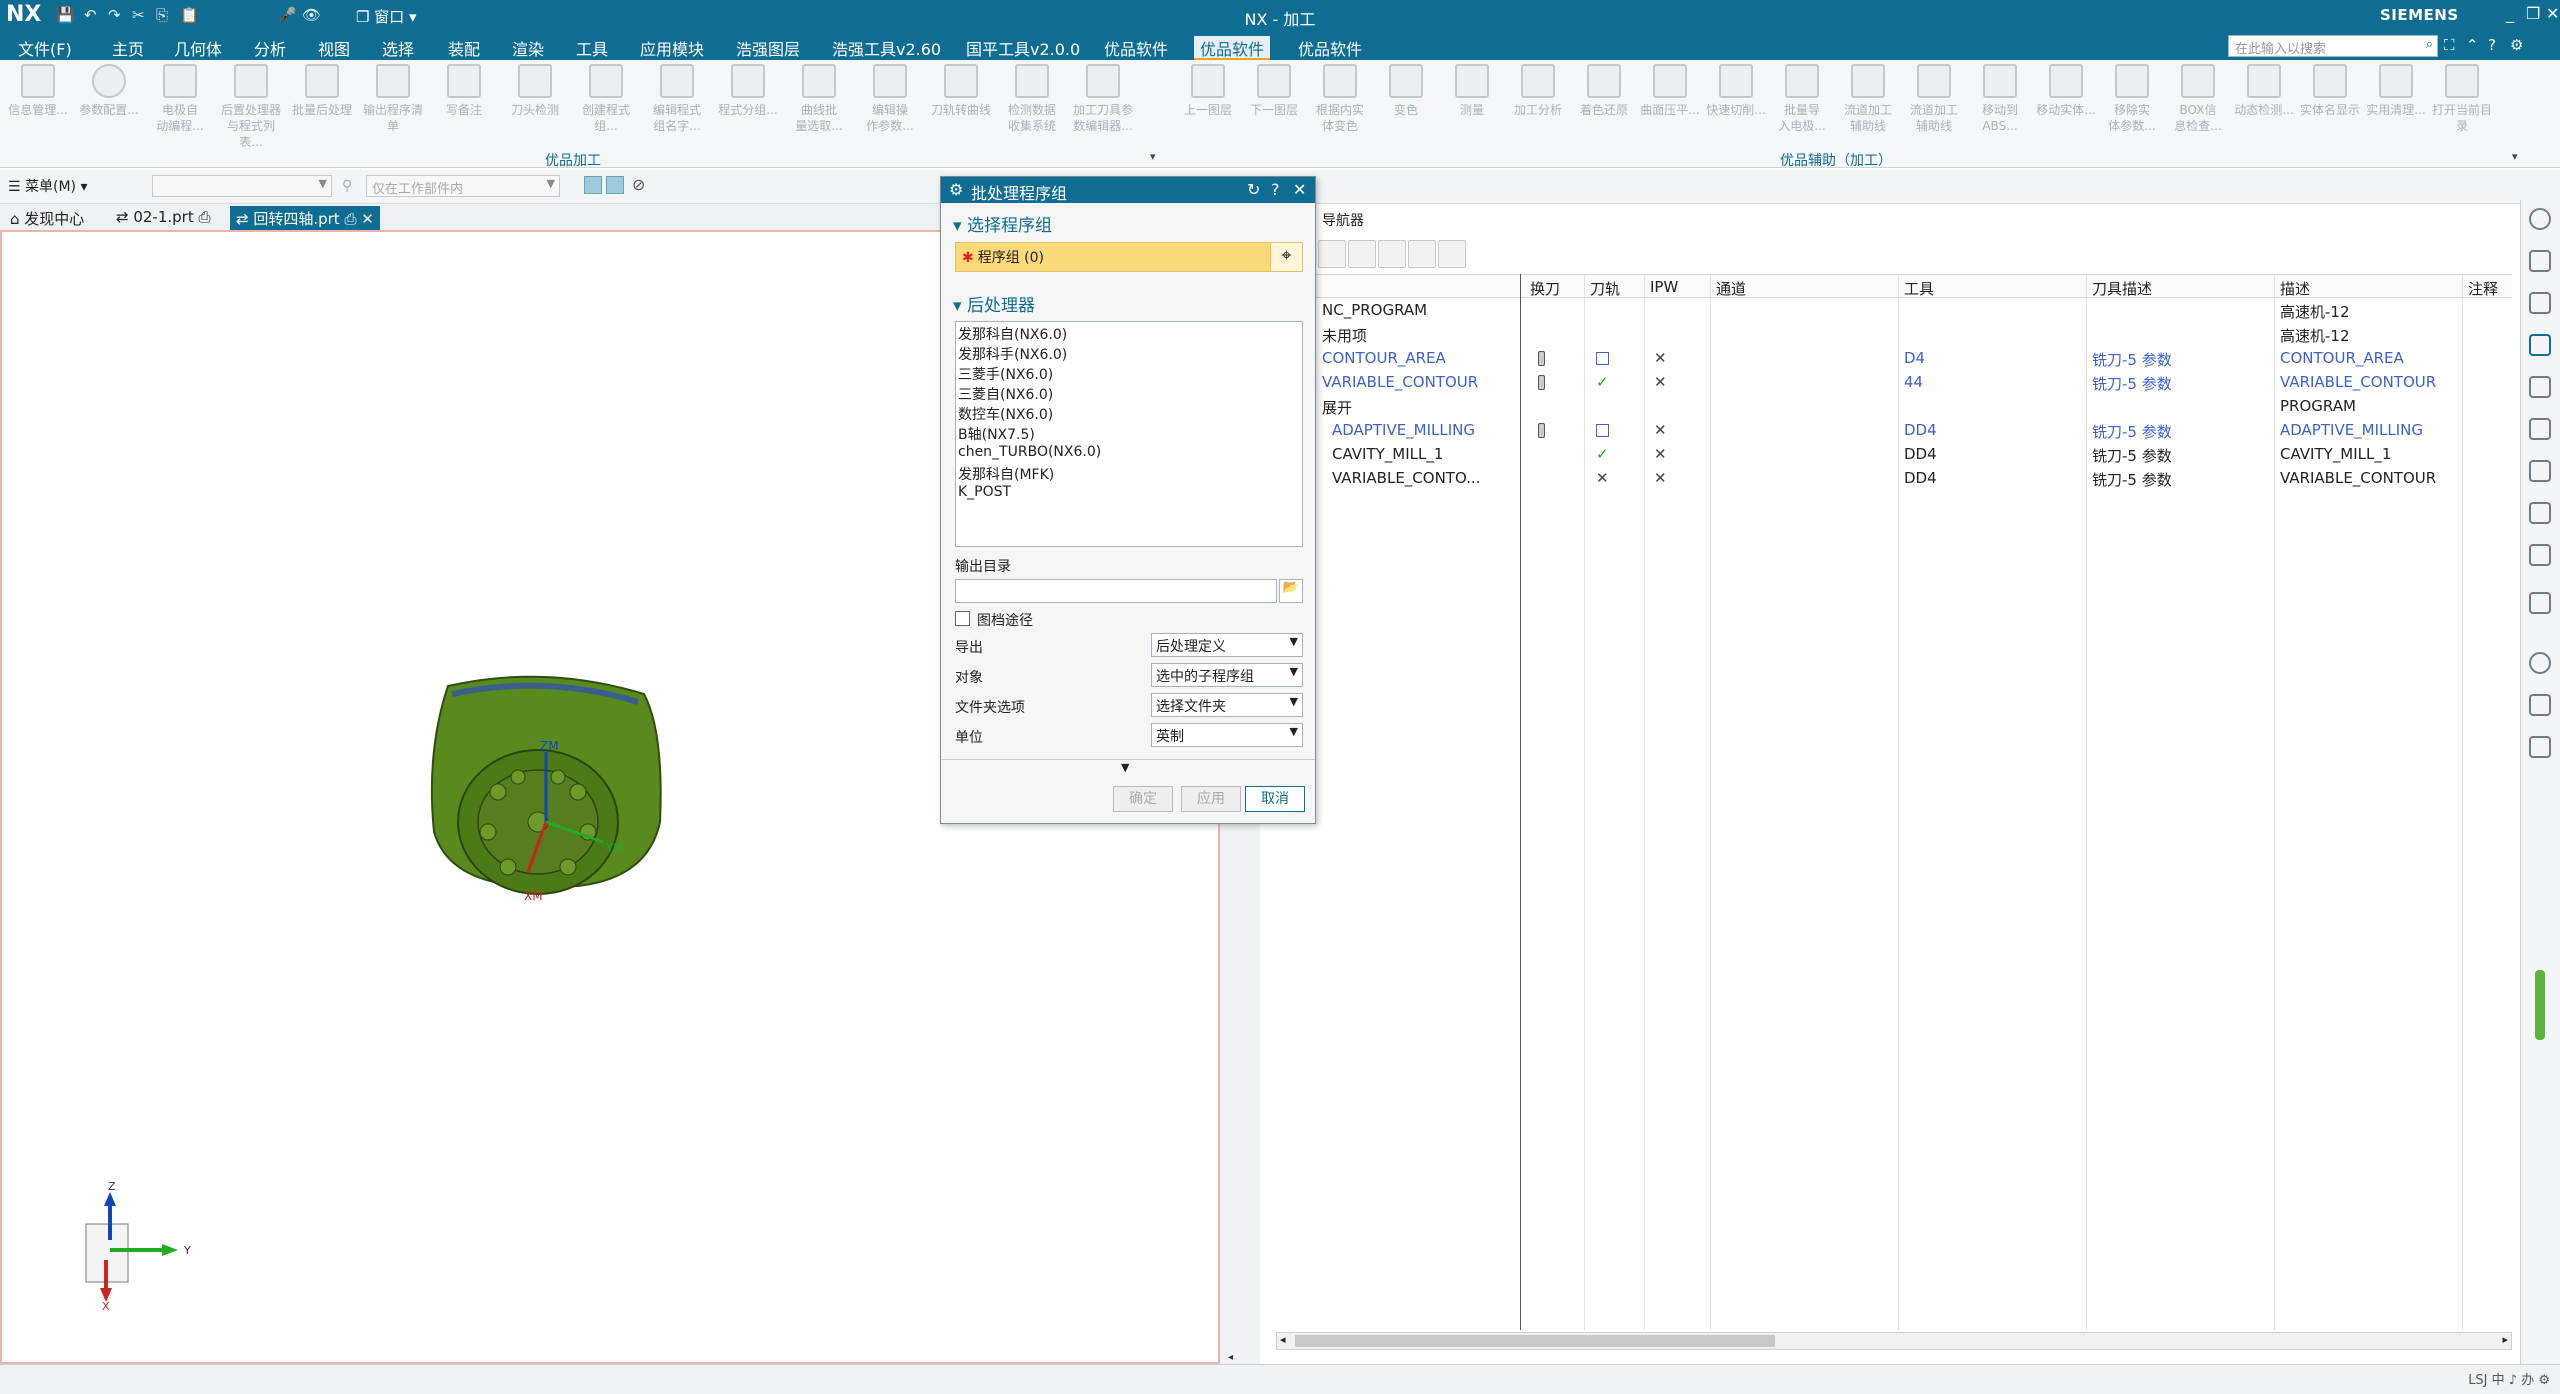  I want to click on tab-discovery-center: ⌂ 发现中心, so click(47, 218).